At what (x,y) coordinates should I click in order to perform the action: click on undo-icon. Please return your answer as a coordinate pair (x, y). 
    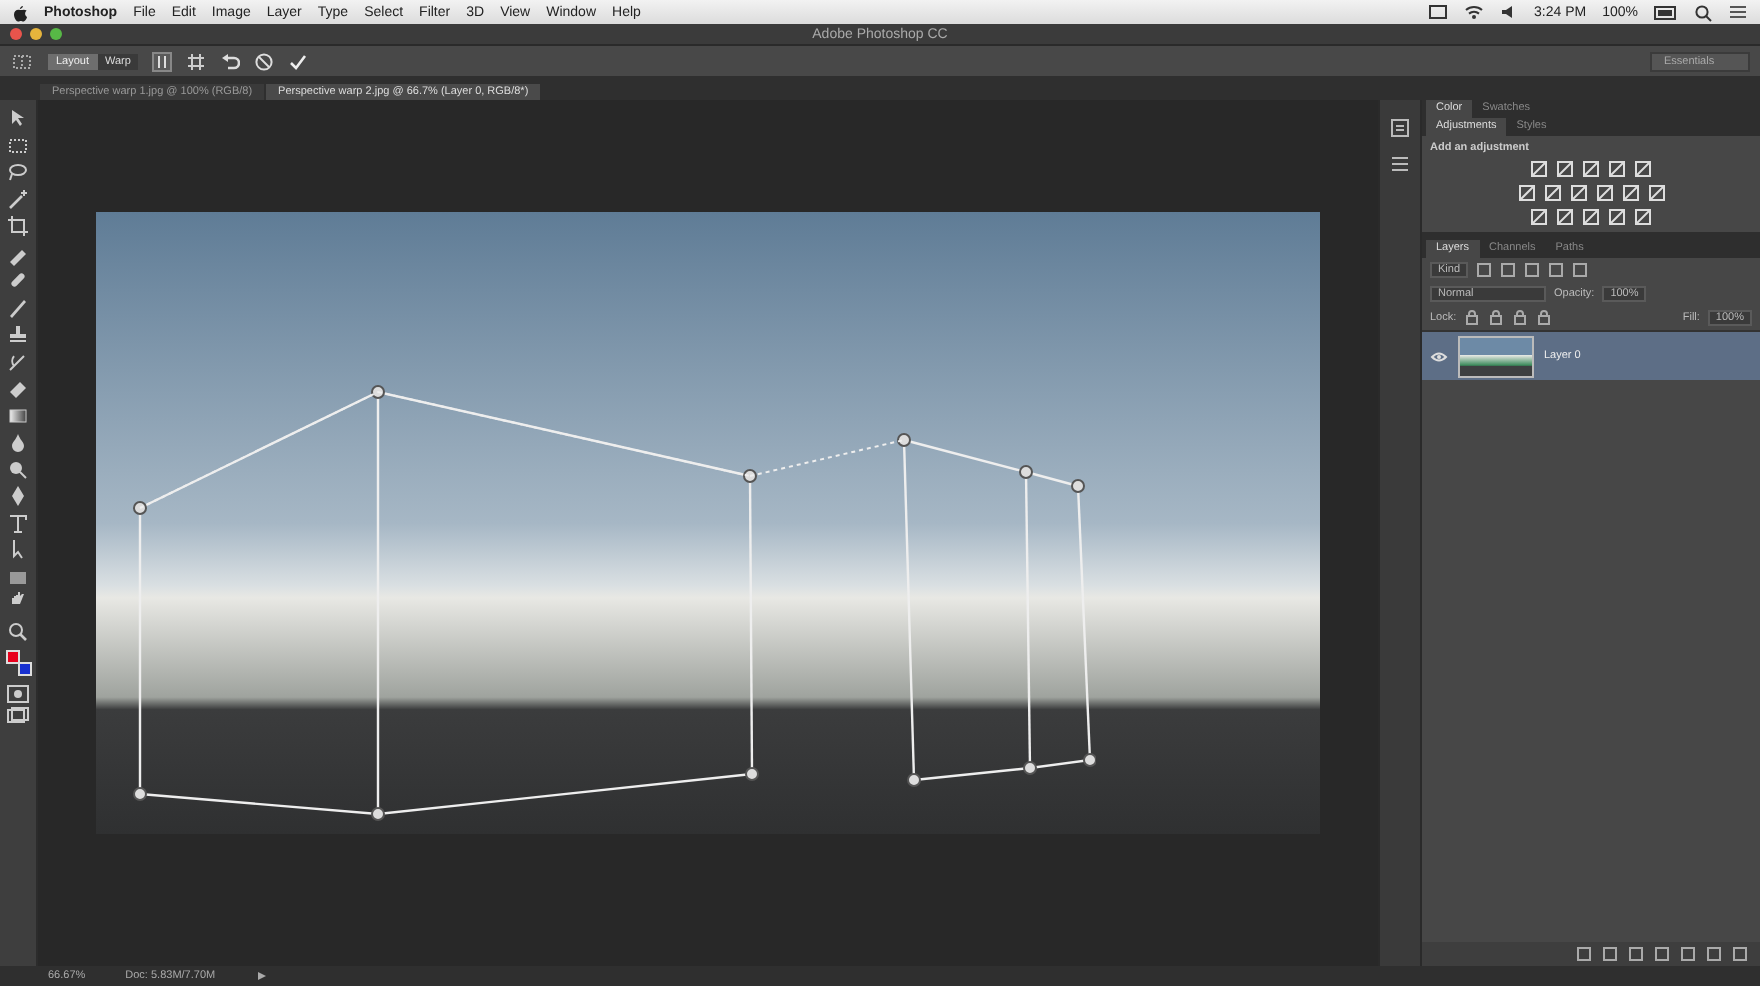
    Looking at the image, I should click on (230, 61).